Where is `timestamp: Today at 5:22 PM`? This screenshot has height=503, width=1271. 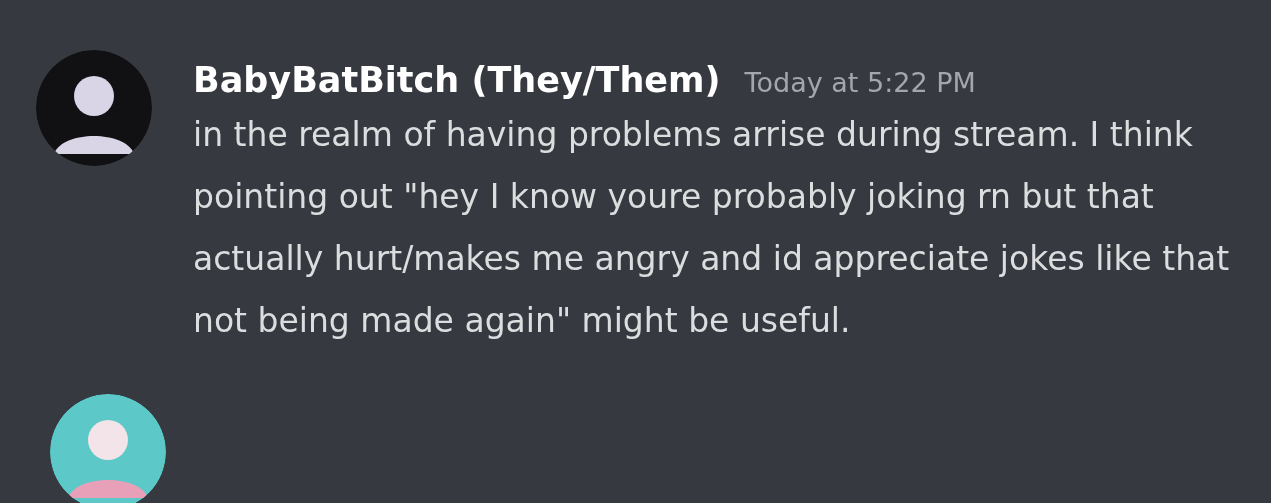 timestamp: Today at 5:22 PM is located at coordinates (860, 83).